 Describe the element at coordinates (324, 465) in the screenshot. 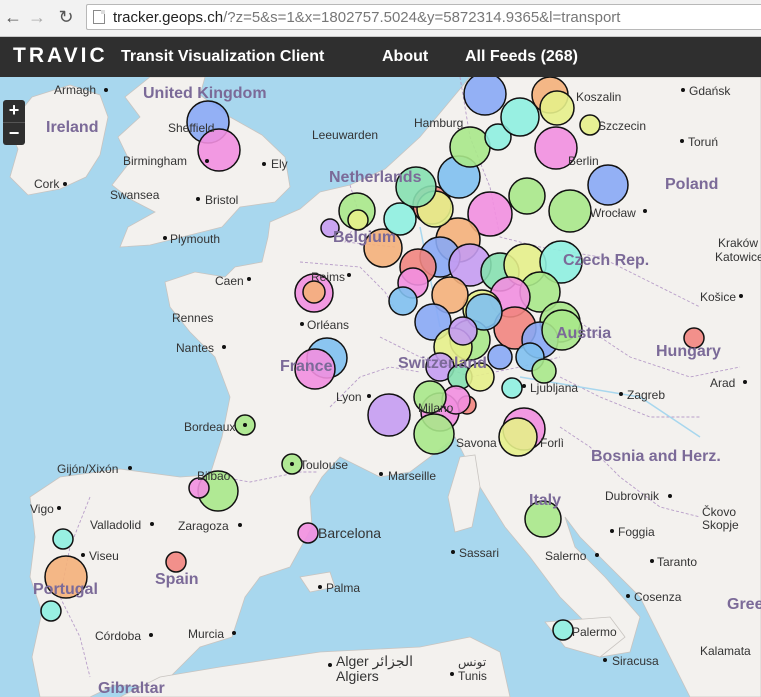

I see `city-toulouse: Toulouse` at that location.